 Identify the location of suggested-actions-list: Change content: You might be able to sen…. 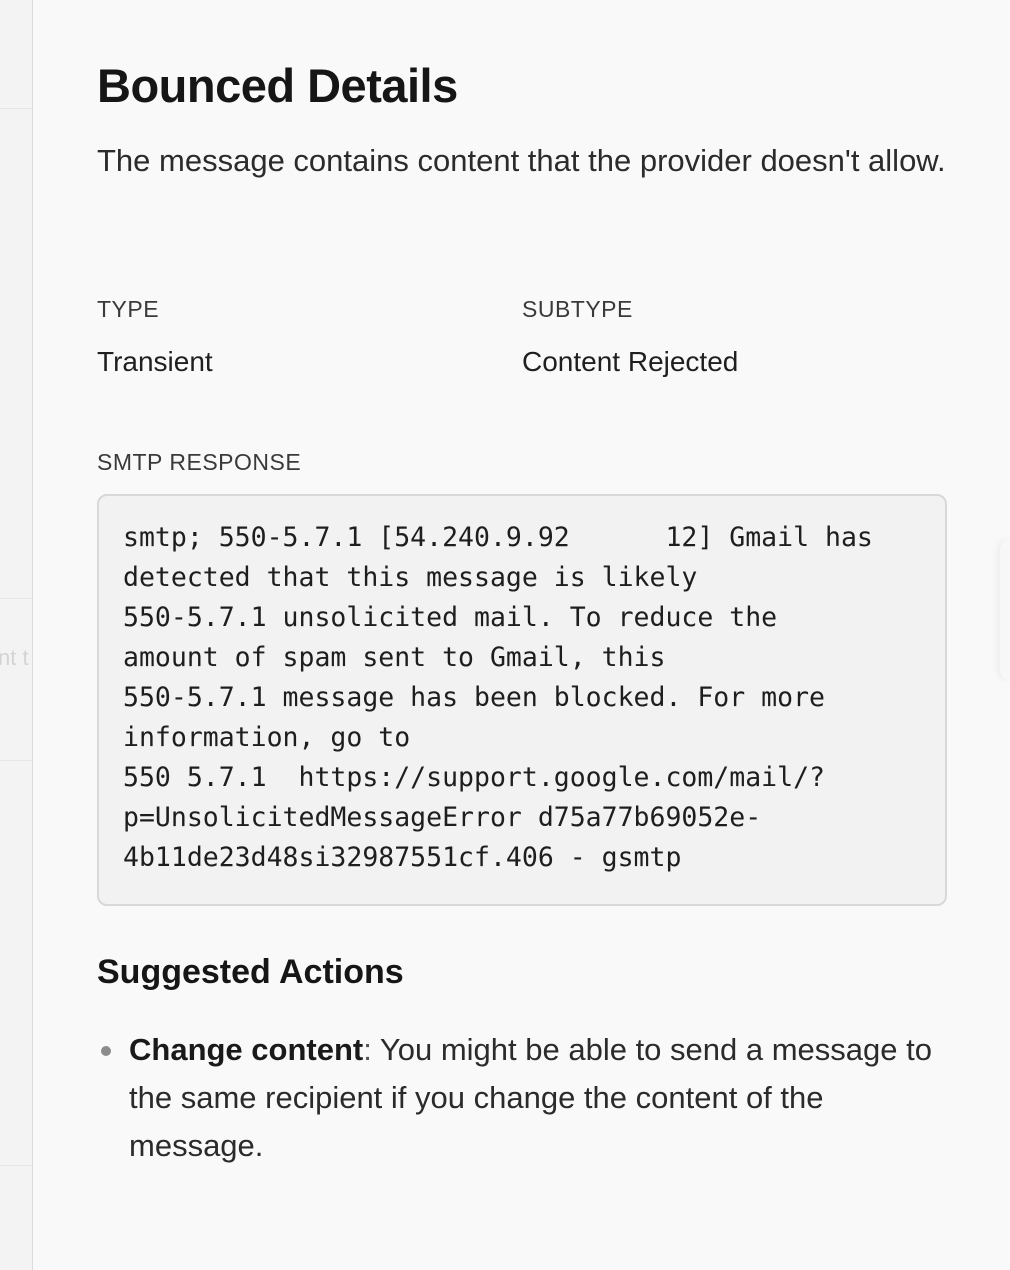
(522, 1098).